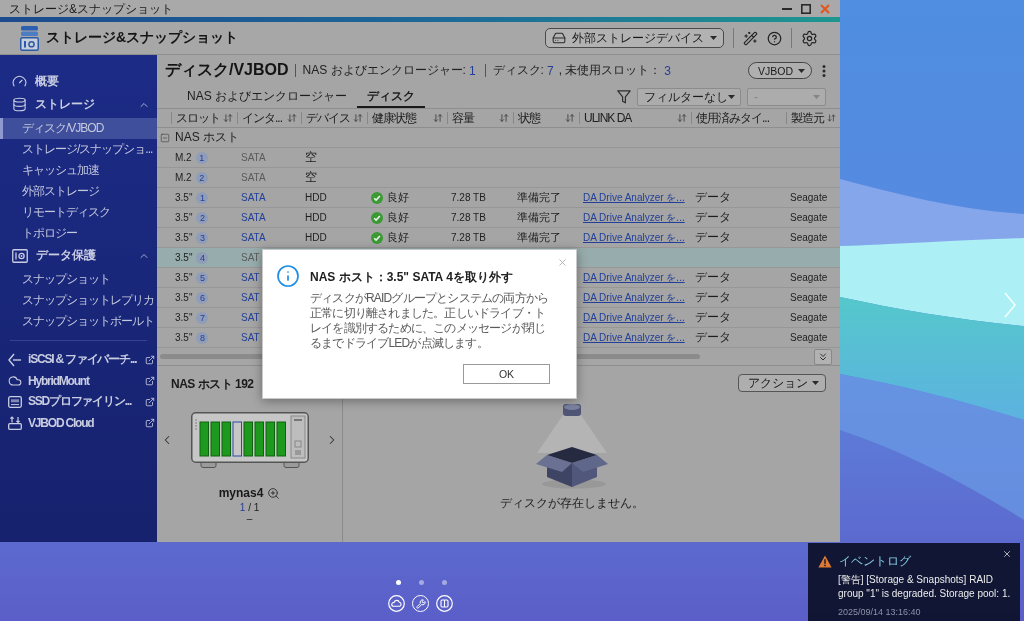  Describe the element at coordinates (412, 277) in the screenshot. I see `dialog-title: NAS ホスト：3.5" SATA 4を取り外す` at that location.